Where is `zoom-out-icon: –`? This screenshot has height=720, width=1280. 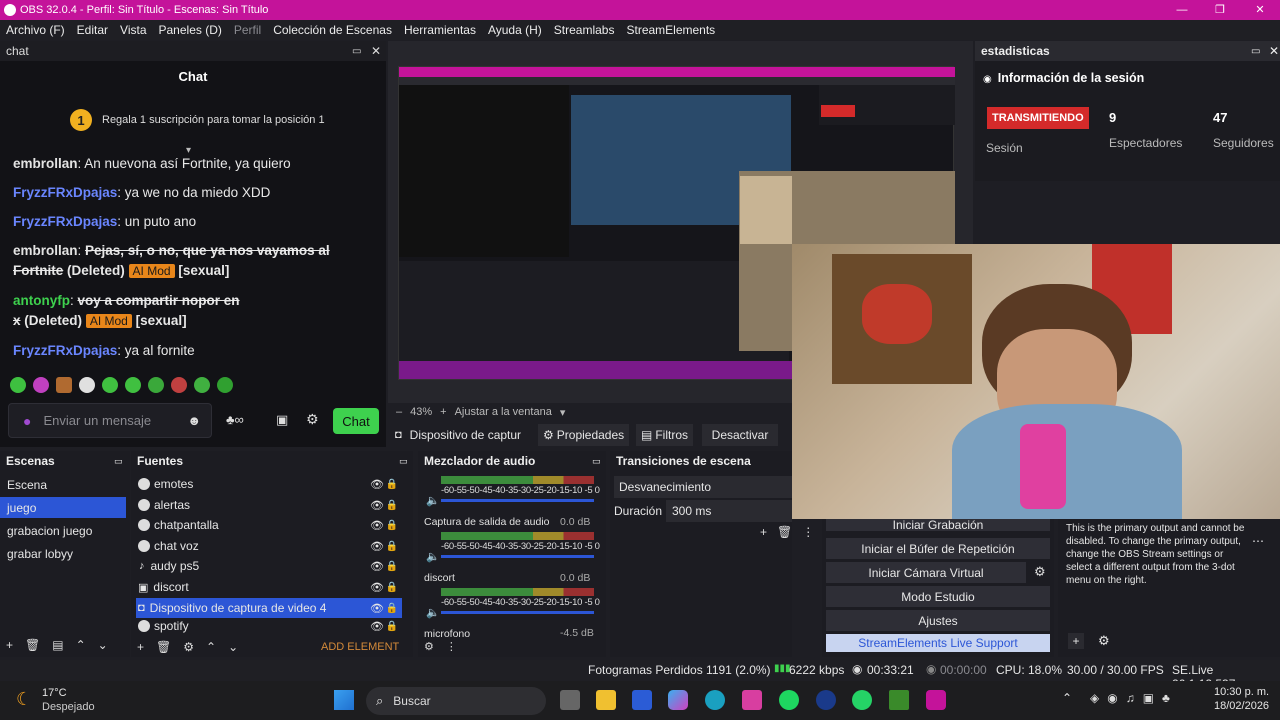 zoom-out-icon: – is located at coordinates (399, 412).